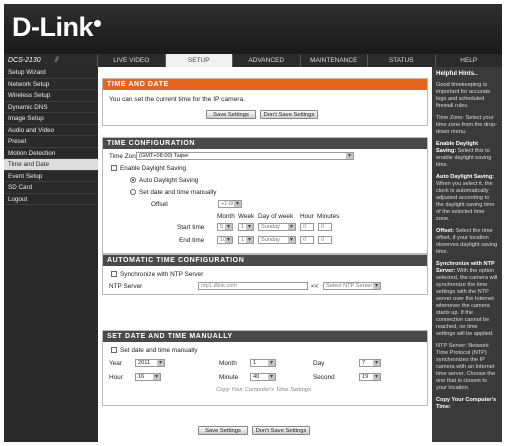 The width and height of the screenshot is (506, 446). Describe the element at coordinates (324, 377) in the screenshot. I see `second-label: Second` at that location.